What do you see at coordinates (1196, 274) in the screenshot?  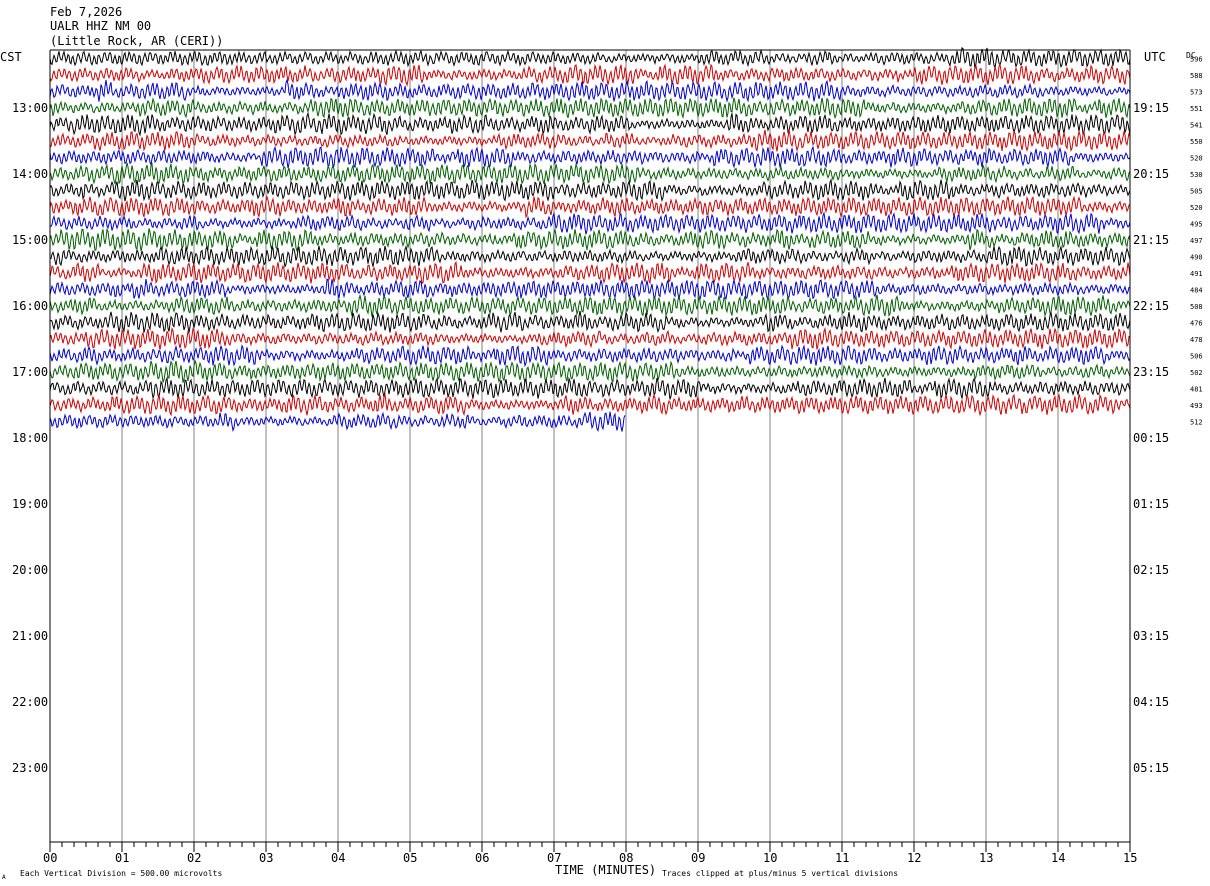 I see `dc-value-label: 491` at bounding box center [1196, 274].